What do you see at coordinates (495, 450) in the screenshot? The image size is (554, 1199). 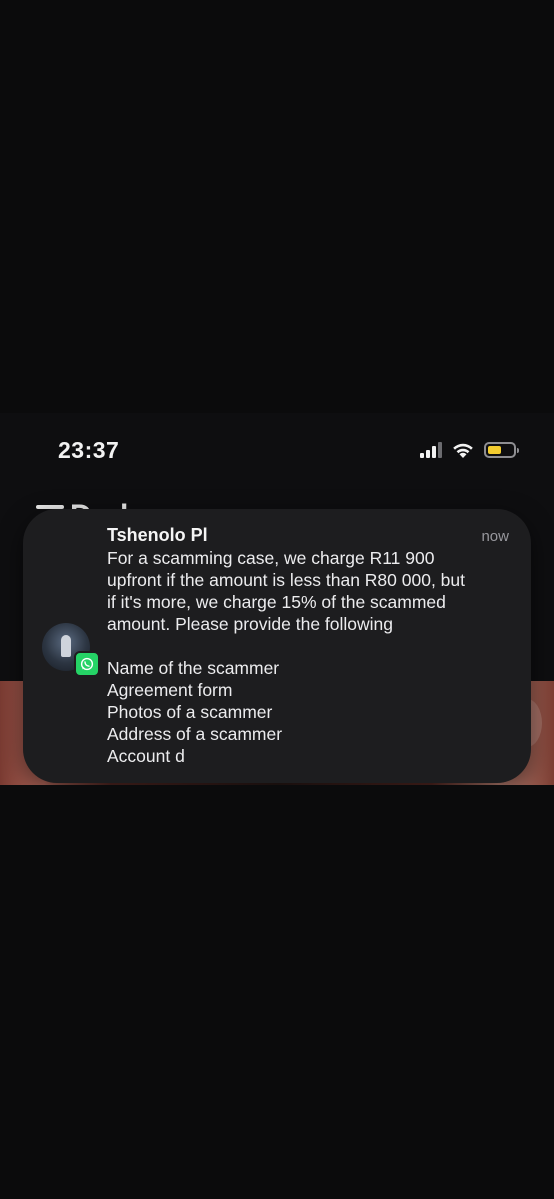 I see `battery-level` at bounding box center [495, 450].